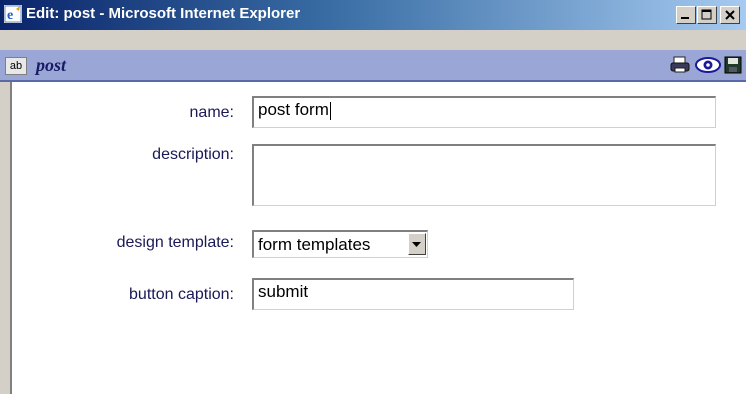  What do you see at coordinates (16, 66) in the screenshot?
I see `text-field-button: ab` at bounding box center [16, 66].